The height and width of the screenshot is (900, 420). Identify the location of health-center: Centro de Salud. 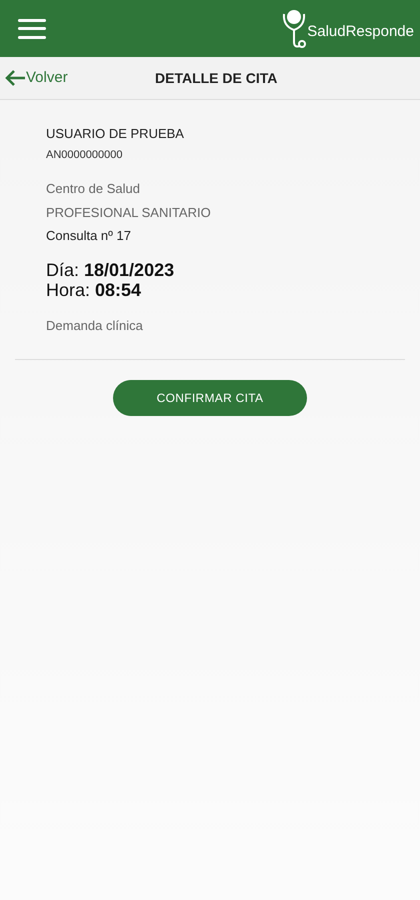
(93, 189).